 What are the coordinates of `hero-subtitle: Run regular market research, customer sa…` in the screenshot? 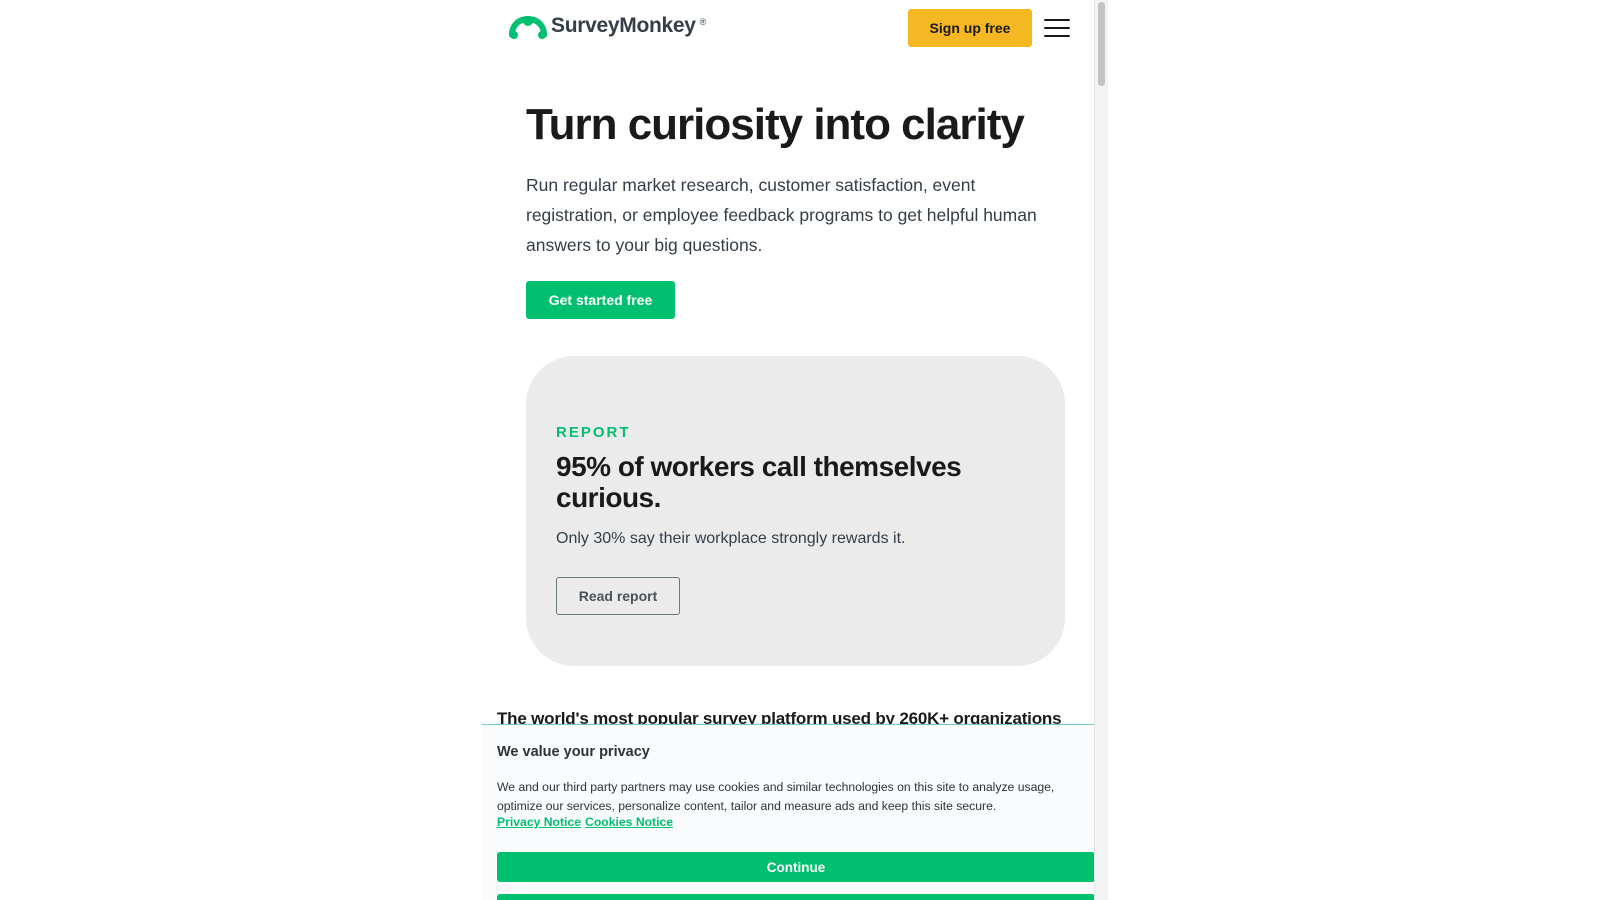 It's located at (781, 215).